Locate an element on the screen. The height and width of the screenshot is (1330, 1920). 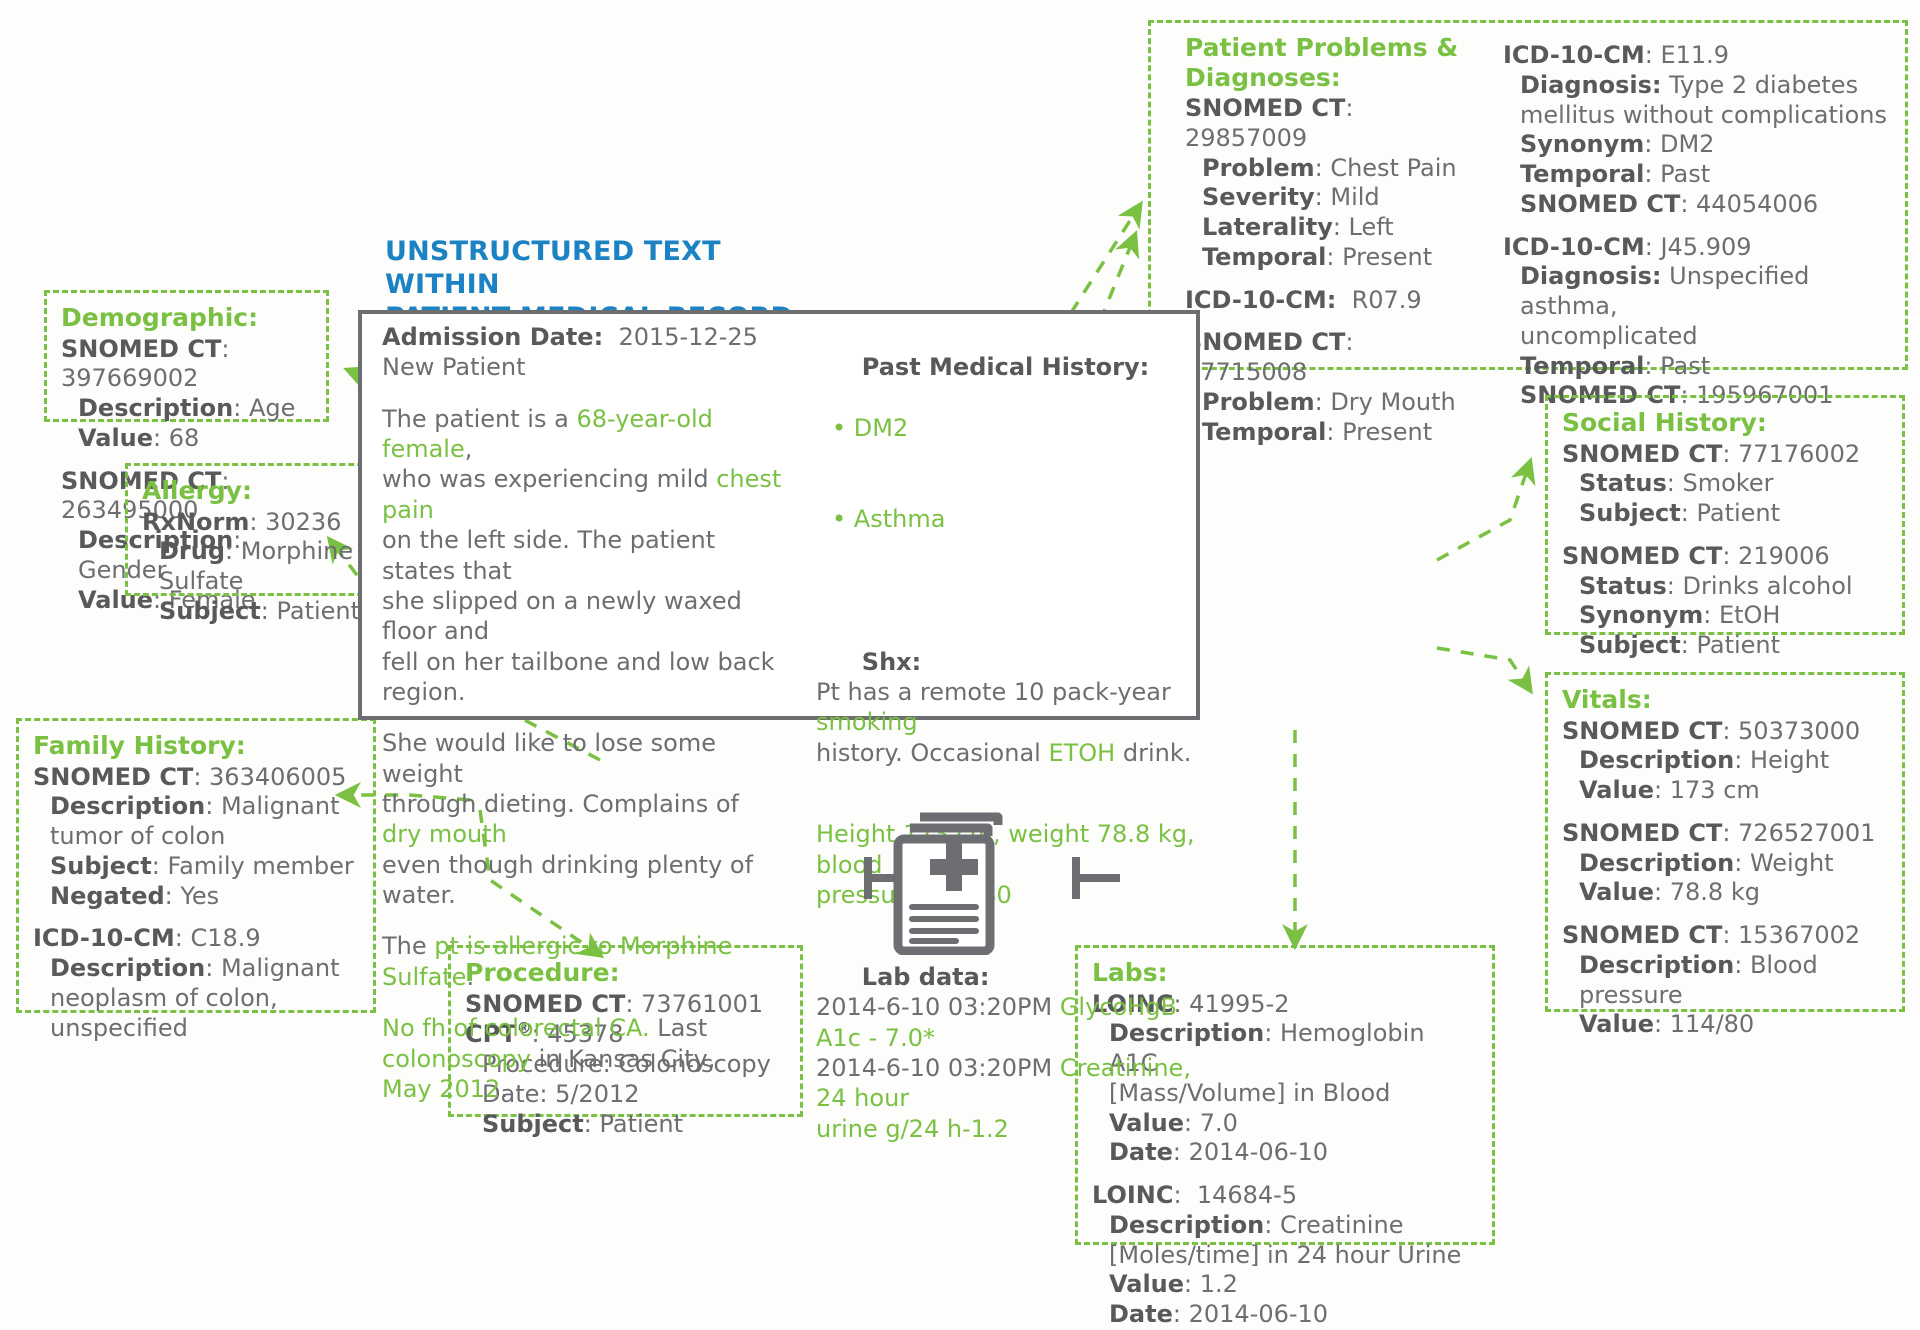
entry-line: Subject: Family member is located at coordinates (196, 867).